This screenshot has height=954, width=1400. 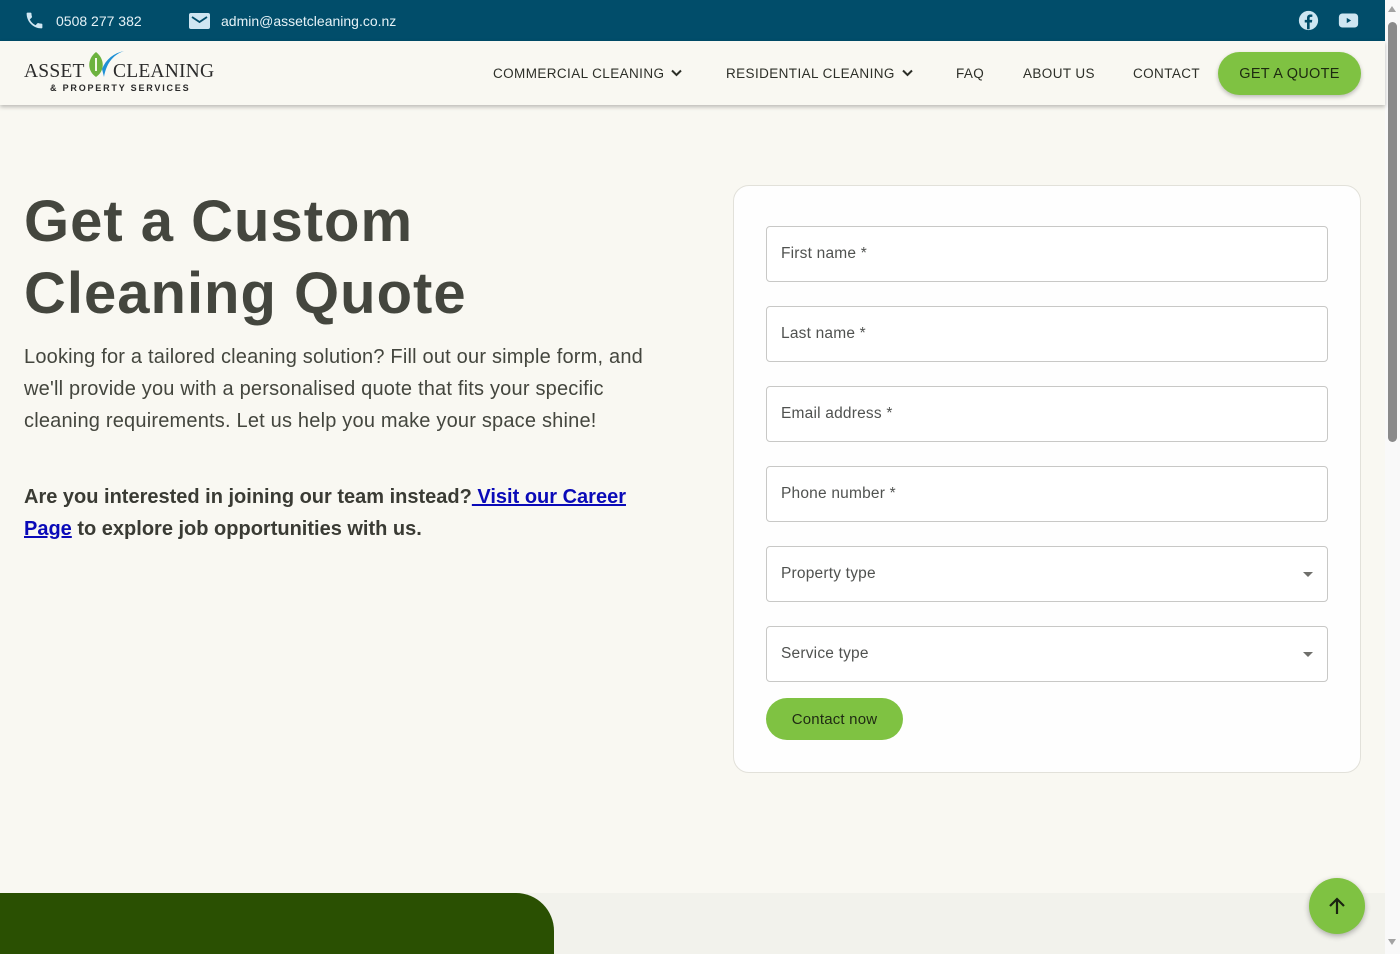 I want to click on first-name-field: First name *, so click(x=1047, y=254).